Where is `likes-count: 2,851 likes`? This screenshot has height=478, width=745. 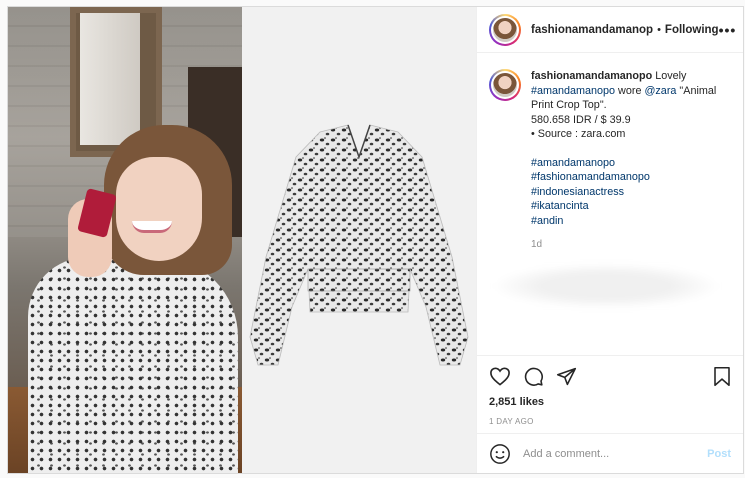
likes-count: 2,851 likes is located at coordinates (610, 402).